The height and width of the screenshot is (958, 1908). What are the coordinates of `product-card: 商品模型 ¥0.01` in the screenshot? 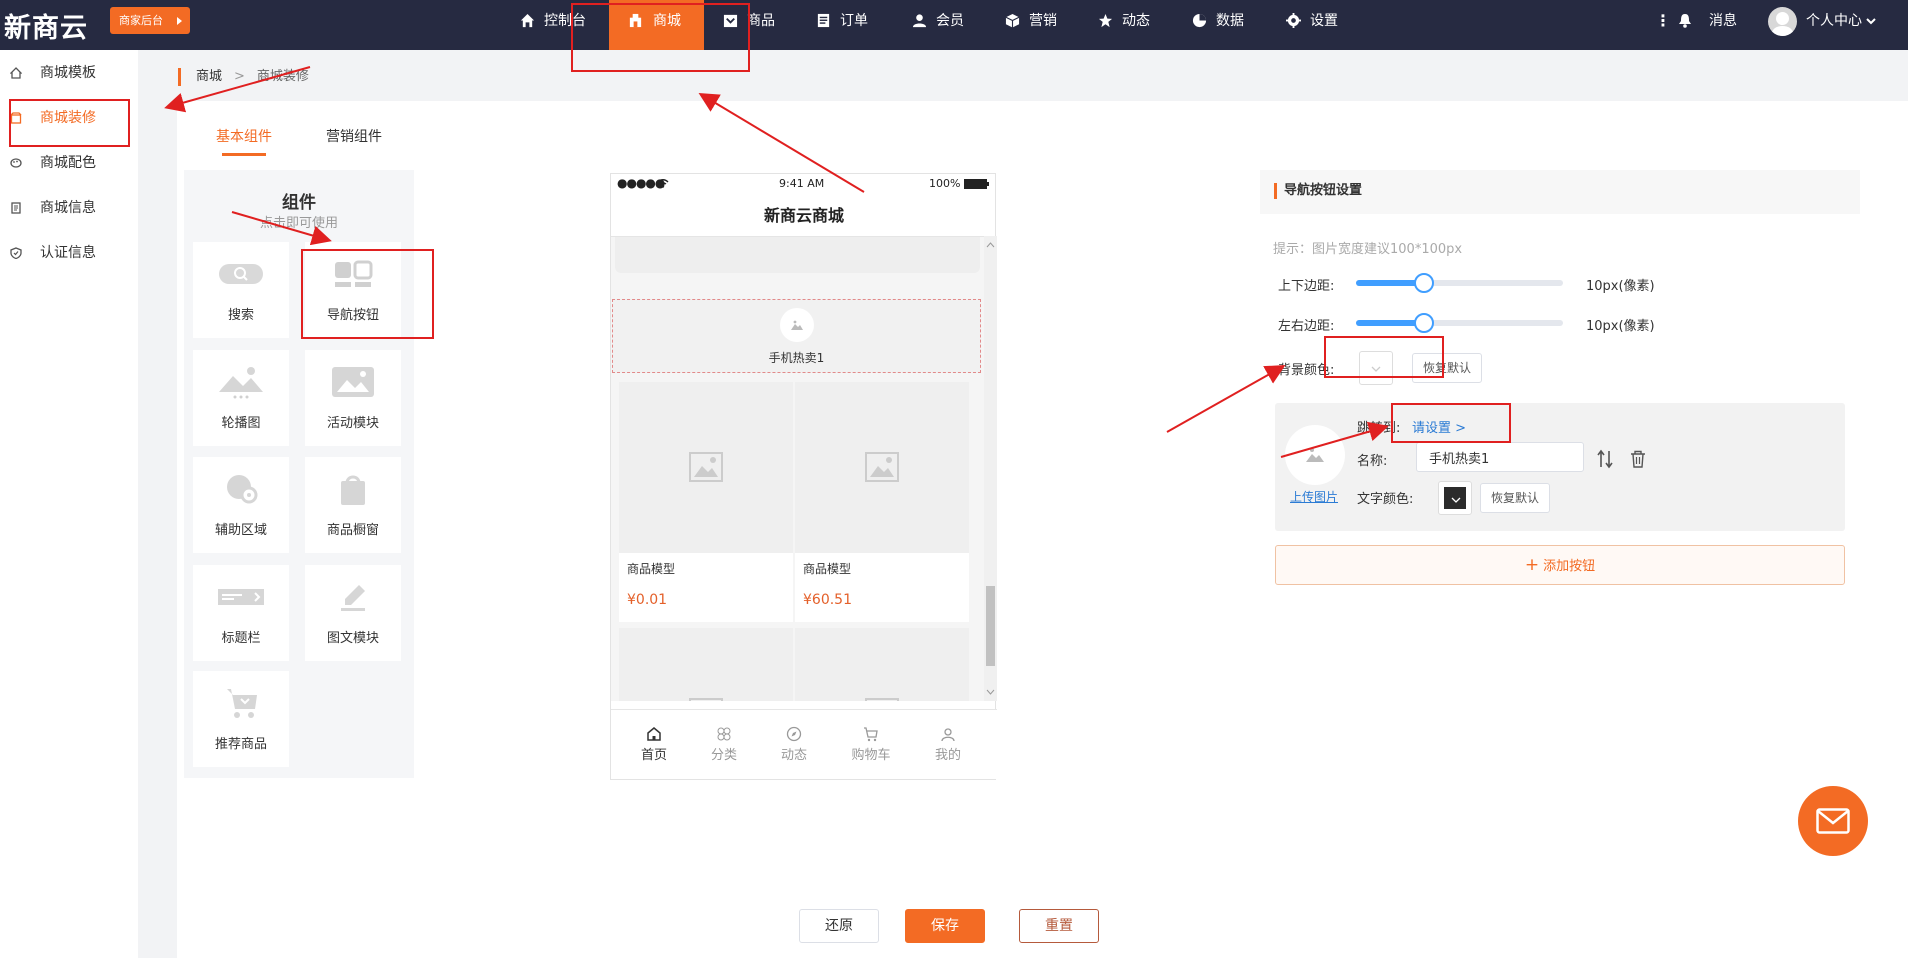 It's located at (706, 502).